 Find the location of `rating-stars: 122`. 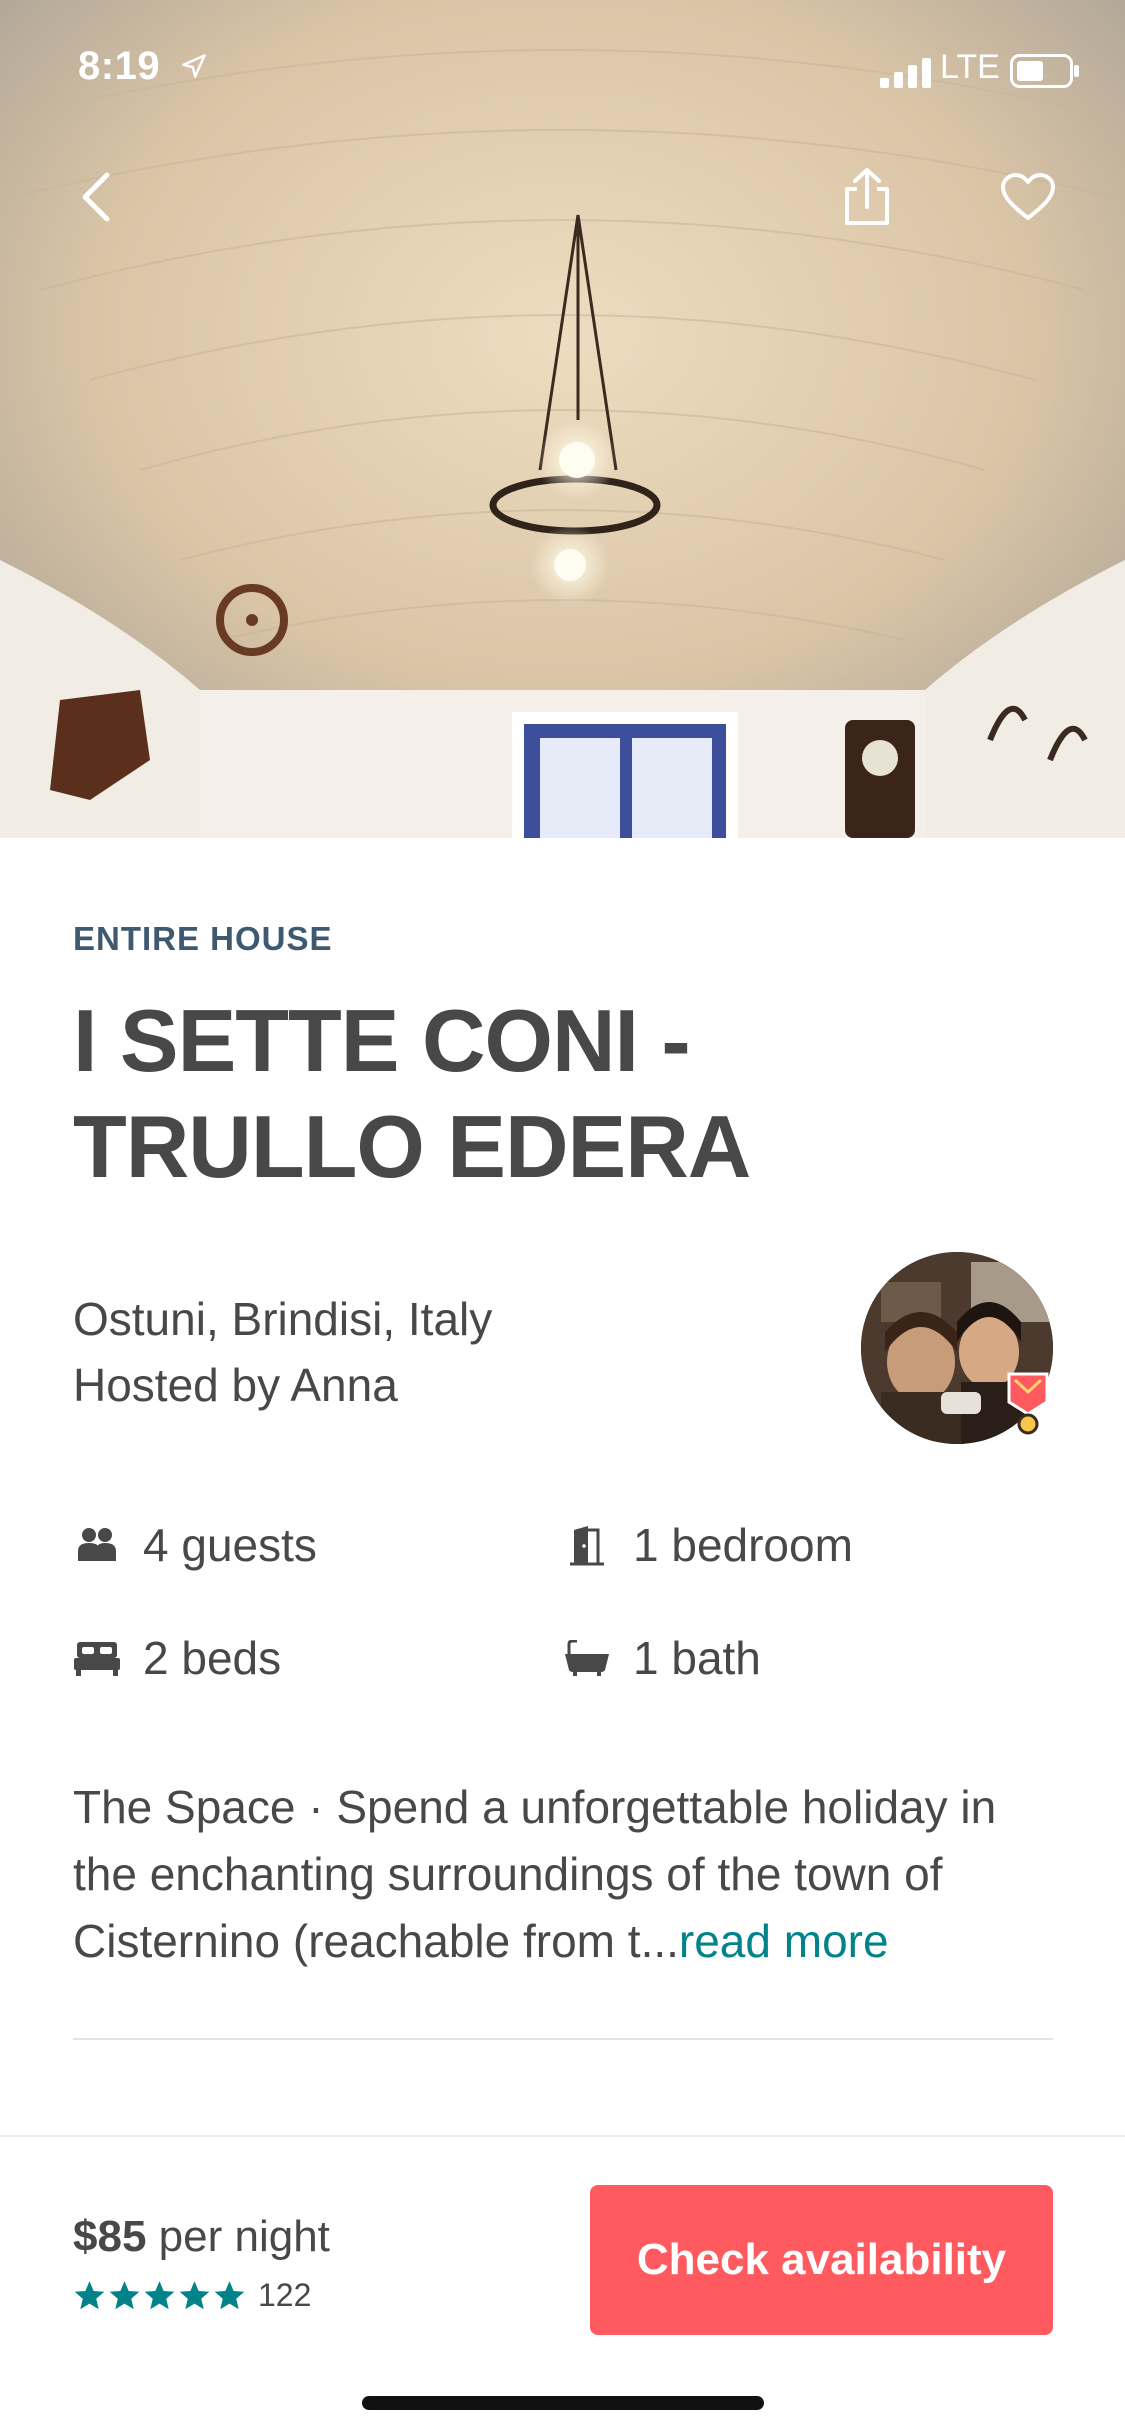

rating-stars: 122 is located at coordinates (192, 2295).